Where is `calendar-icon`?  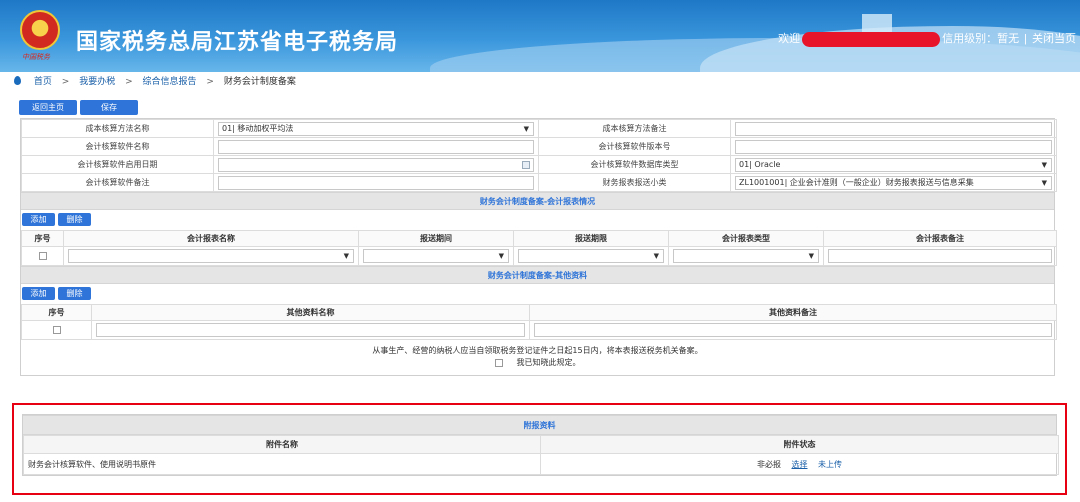 calendar-icon is located at coordinates (526, 164).